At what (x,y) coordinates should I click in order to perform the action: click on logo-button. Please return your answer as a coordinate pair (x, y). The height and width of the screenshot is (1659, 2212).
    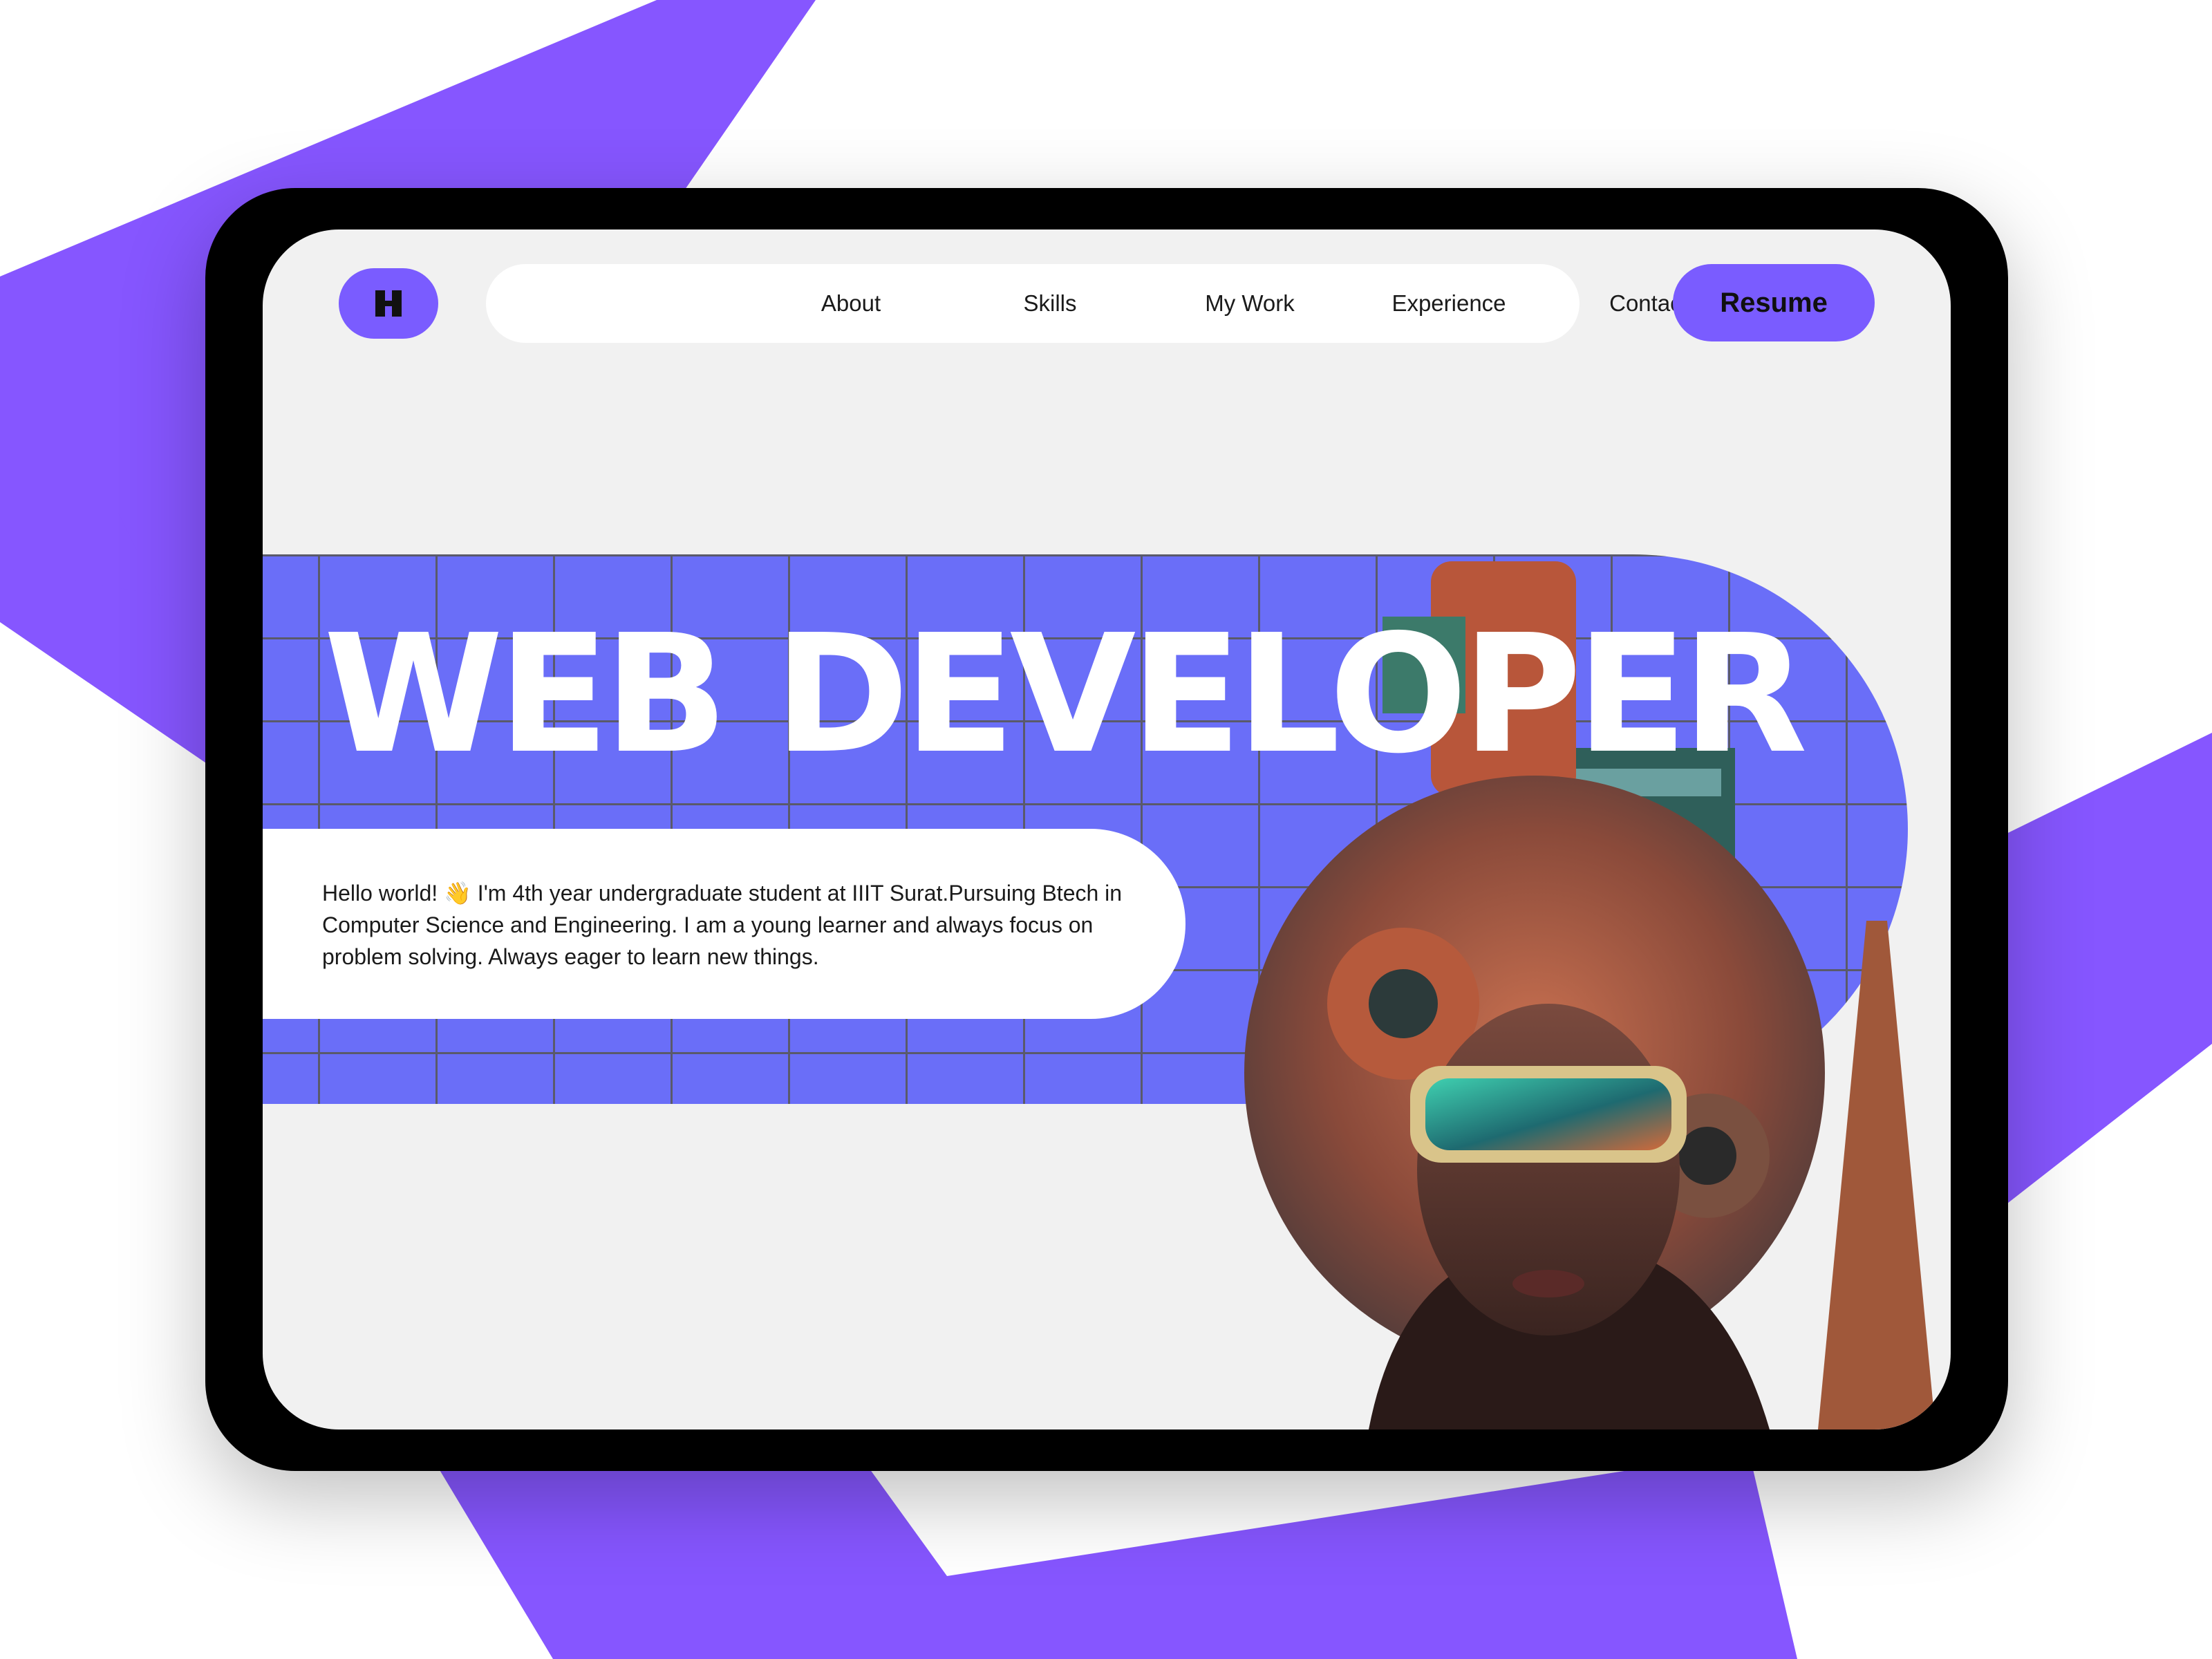
    Looking at the image, I should click on (388, 303).